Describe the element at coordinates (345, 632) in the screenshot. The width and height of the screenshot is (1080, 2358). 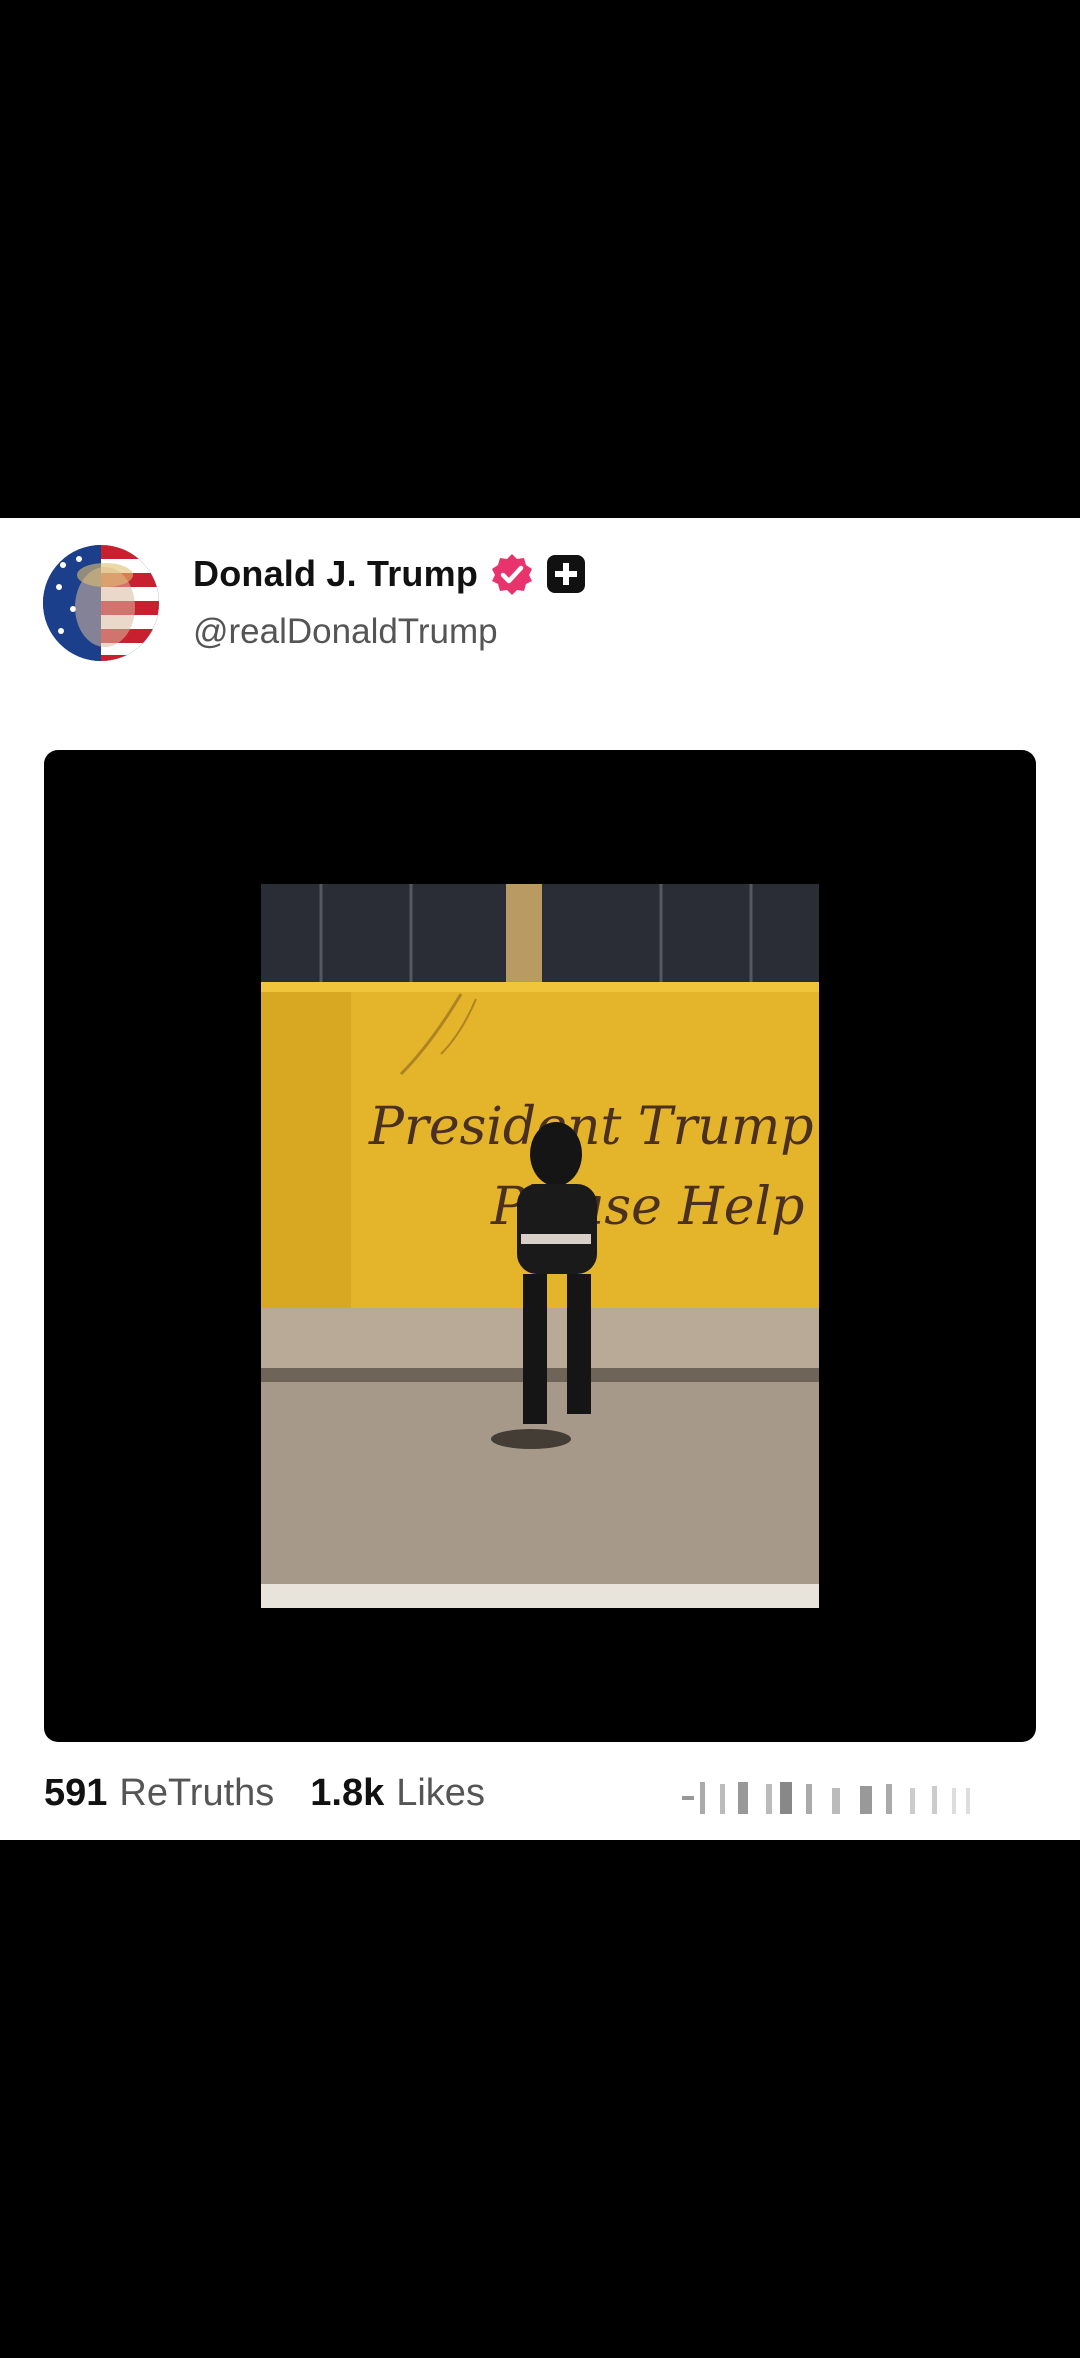
I see `author-handle: @realDonaldTrump` at that location.